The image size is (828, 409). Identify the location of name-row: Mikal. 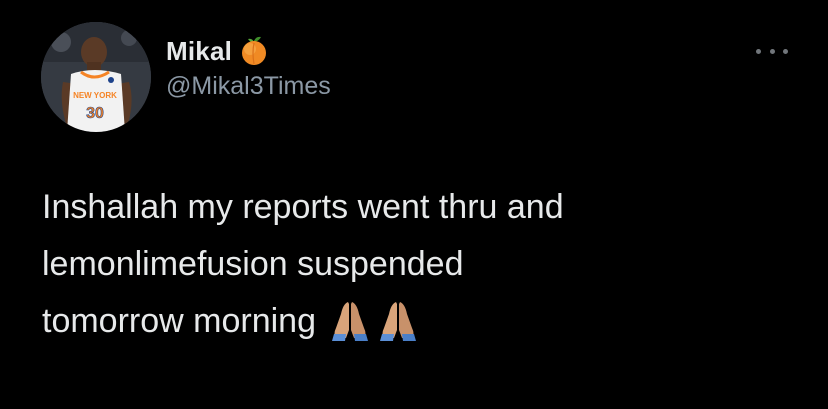
(248, 51).